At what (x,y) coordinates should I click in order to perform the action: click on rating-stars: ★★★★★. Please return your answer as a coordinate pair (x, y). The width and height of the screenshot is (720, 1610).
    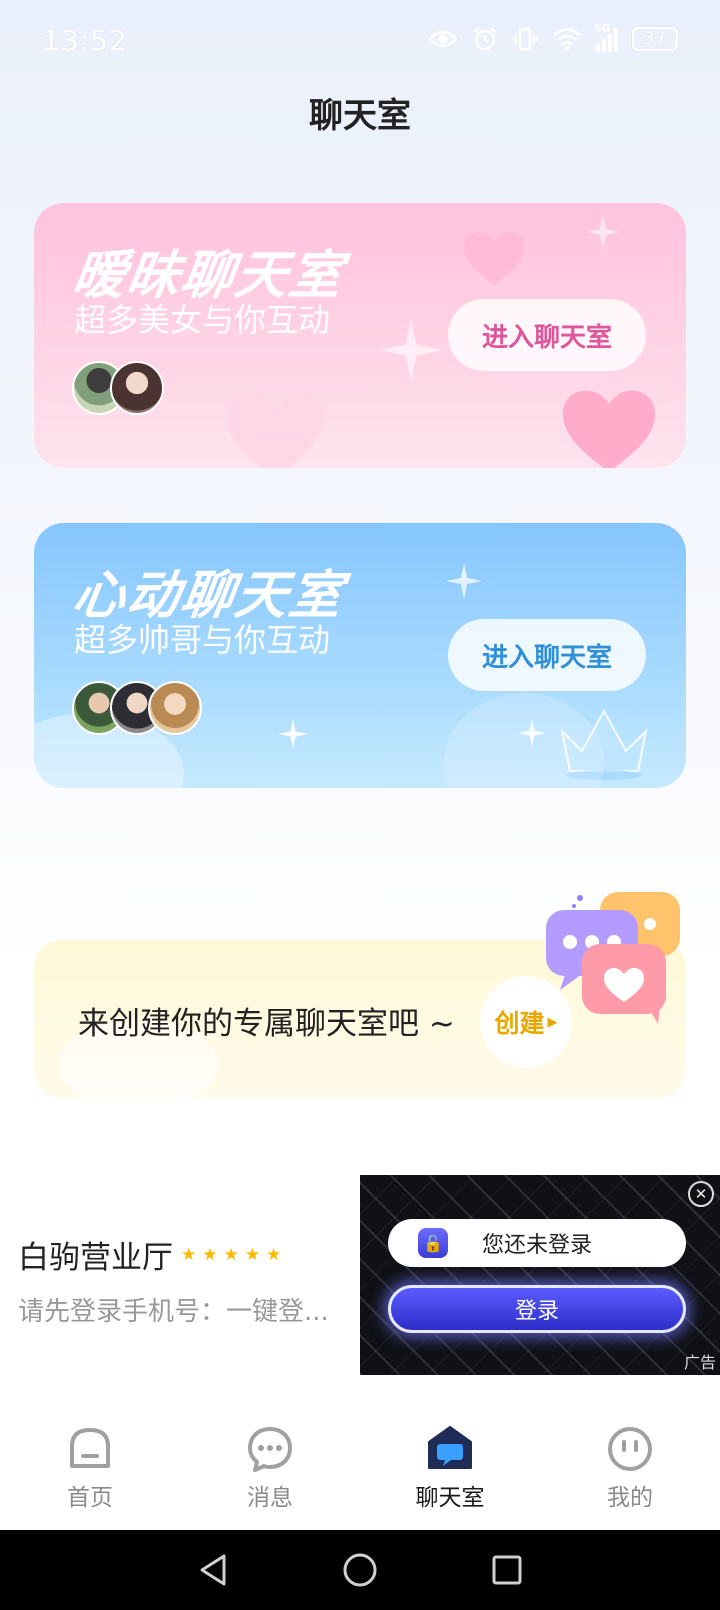
    Looking at the image, I should click on (234, 1254).